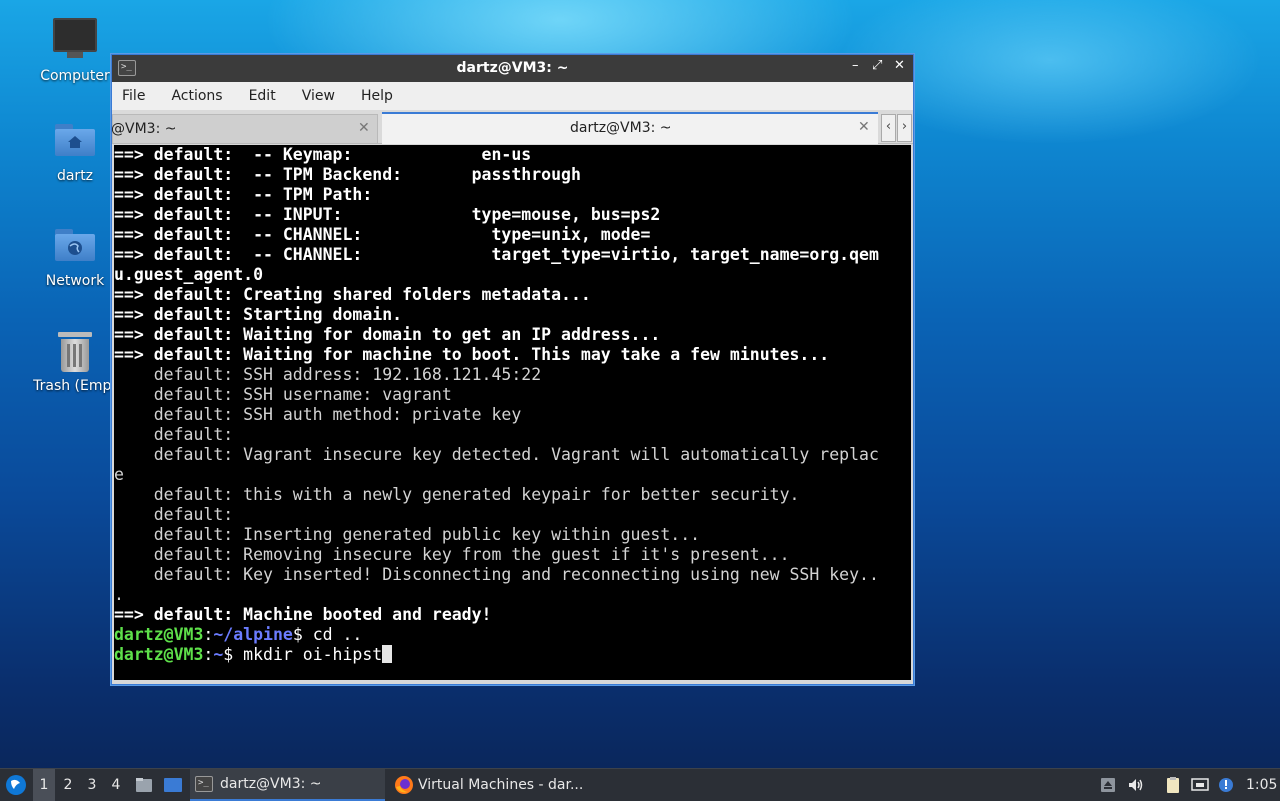 The image size is (1280, 801). What do you see at coordinates (119, 474) in the screenshot?
I see `terminal-line: e` at bounding box center [119, 474].